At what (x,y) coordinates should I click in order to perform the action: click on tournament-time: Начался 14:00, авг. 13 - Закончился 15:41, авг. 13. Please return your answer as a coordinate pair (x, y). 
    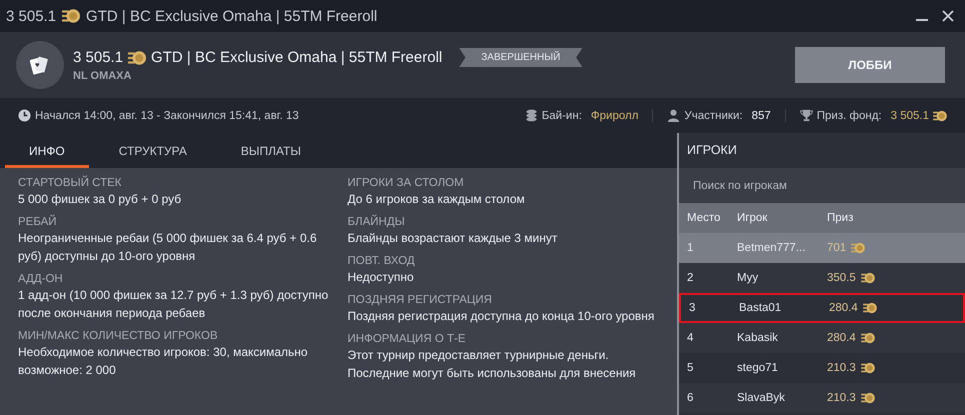
    Looking at the image, I should click on (167, 116).